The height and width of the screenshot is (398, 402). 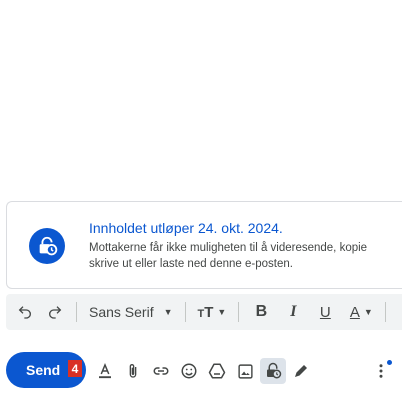 I want to click on underline-button: U, so click(x=325, y=312).